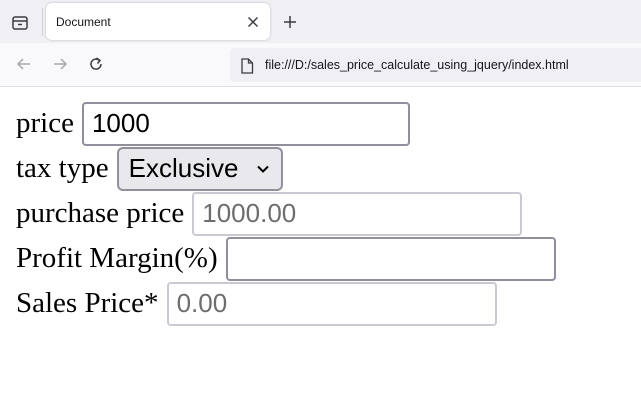  I want to click on profit-margin-label: Profit Margin(%), so click(117, 258).